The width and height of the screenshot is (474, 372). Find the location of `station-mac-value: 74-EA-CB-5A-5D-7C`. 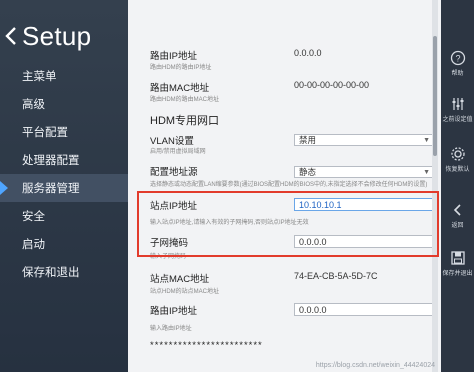

station-mac-value: 74-EA-CB-5A-5D-7C is located at coordinates (336, 276).